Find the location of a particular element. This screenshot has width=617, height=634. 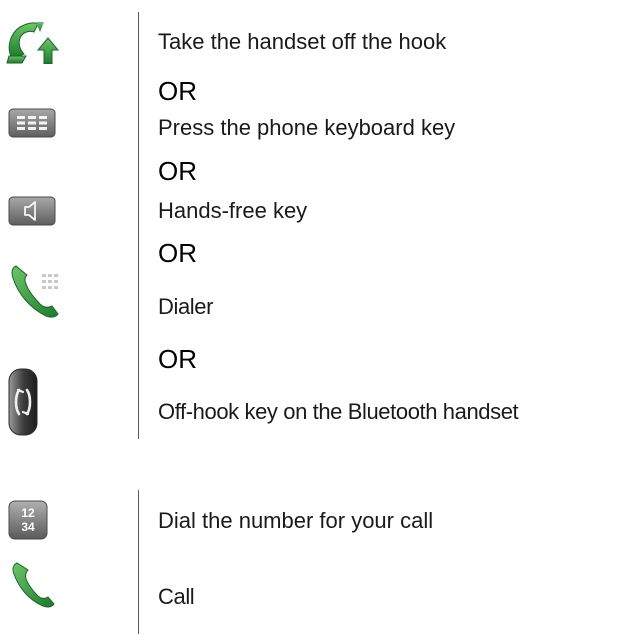

hands-free-key-icon is located at coordinates (32, 211).